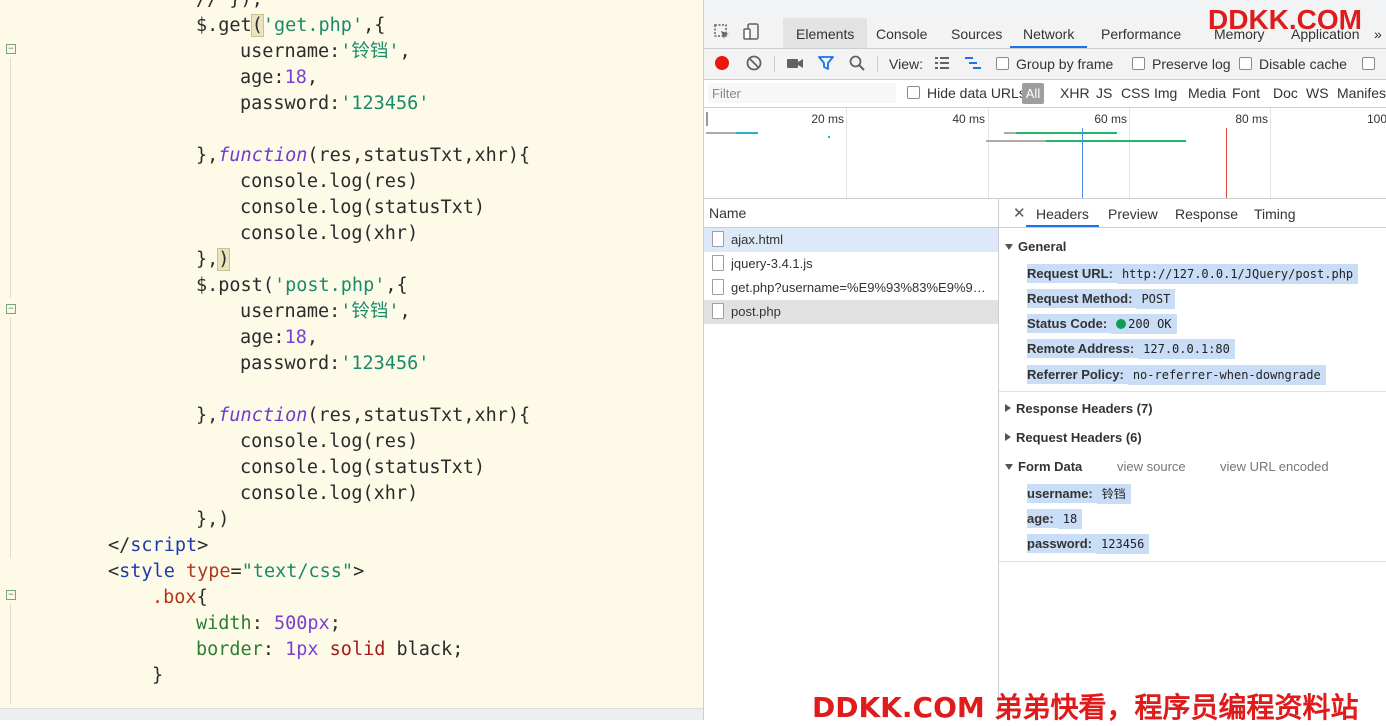 This screenshot has height=726, width=1386. Describe the element at coordinates (968, 119) in the screenshot. I see `timeline-tick-label: 40 ms` at that location.